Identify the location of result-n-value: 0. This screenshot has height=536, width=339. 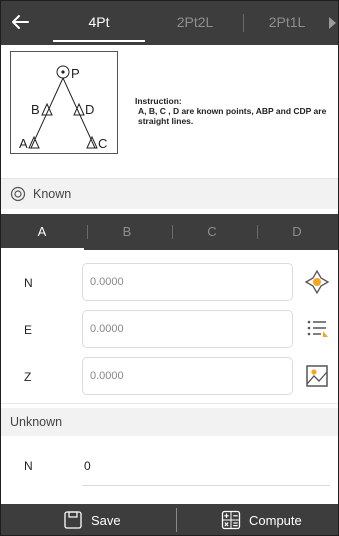
(87, 466).